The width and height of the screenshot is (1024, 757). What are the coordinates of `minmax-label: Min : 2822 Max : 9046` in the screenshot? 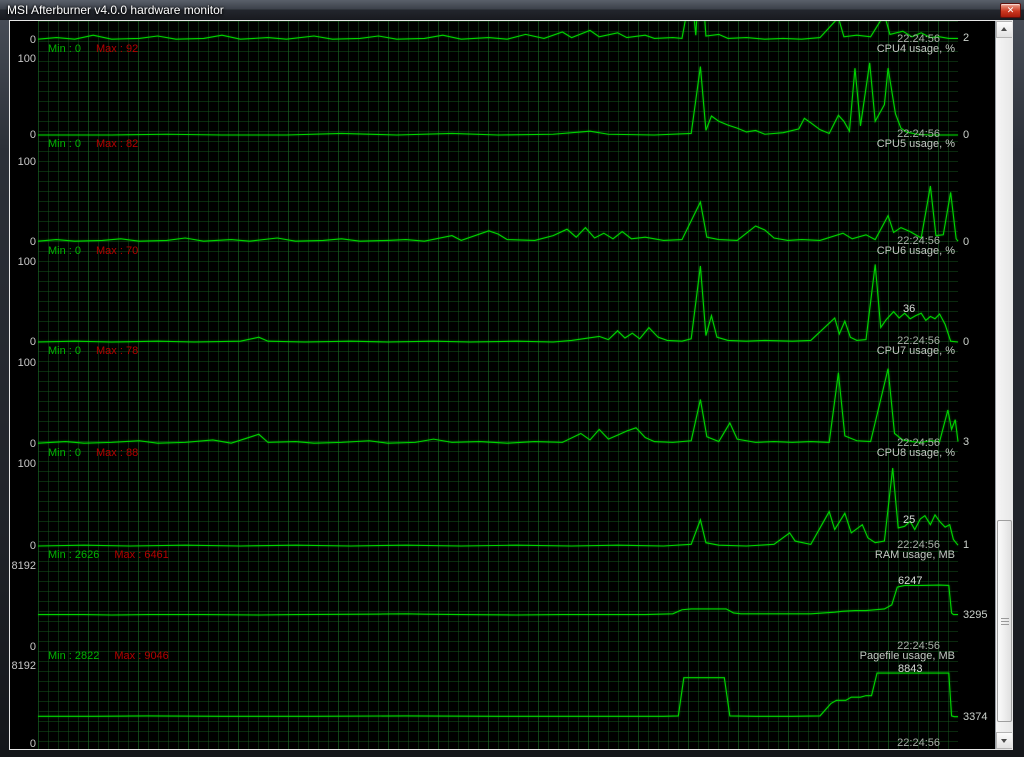 It's located at (108, 656).